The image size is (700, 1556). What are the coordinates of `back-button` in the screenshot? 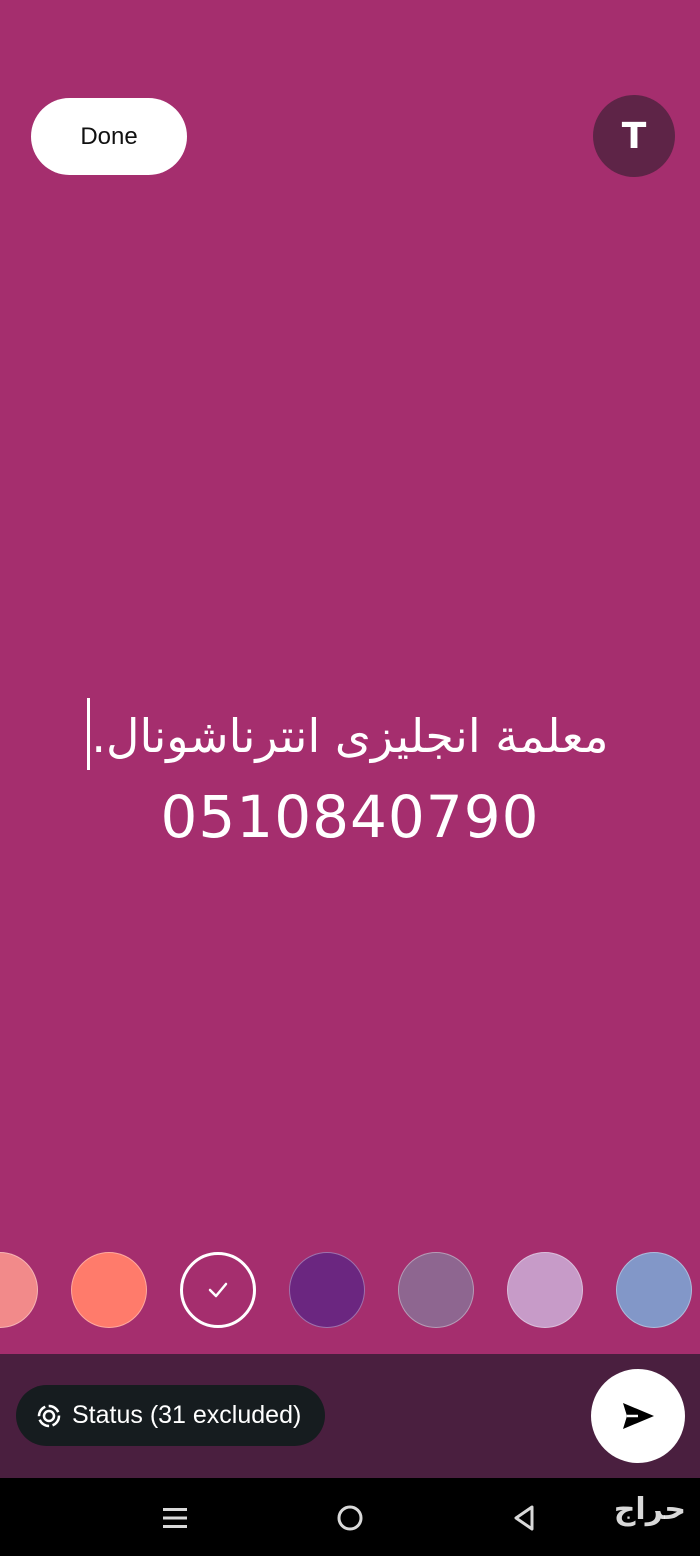 It's located at (524, 1518).